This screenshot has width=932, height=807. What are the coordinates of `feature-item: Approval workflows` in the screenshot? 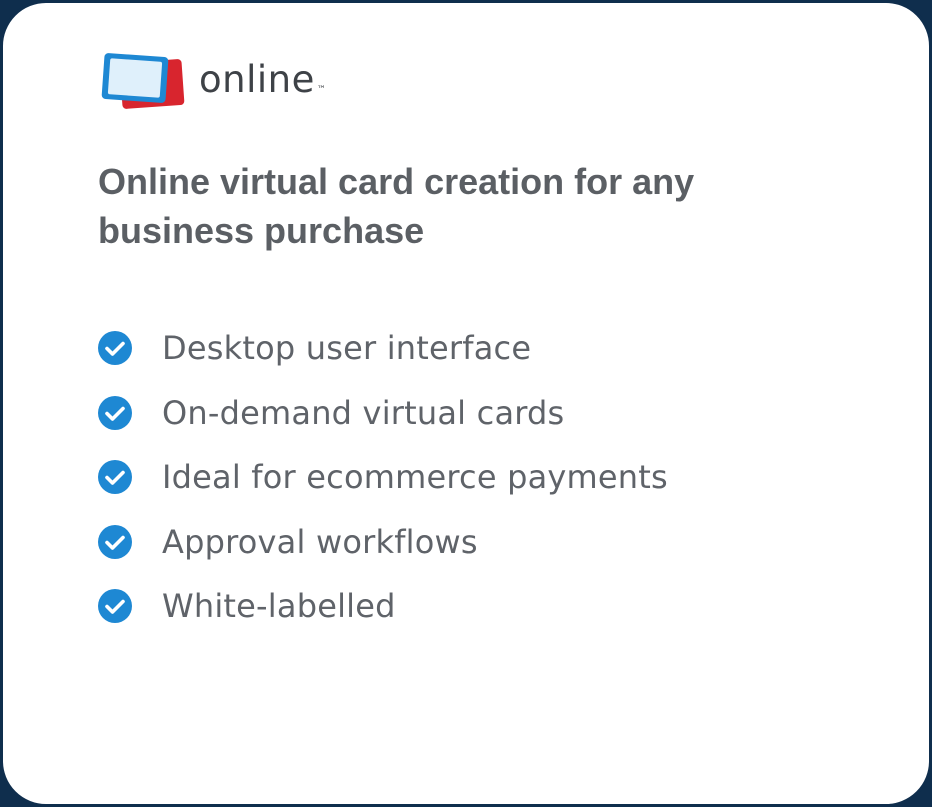 It's located at (382, 542).